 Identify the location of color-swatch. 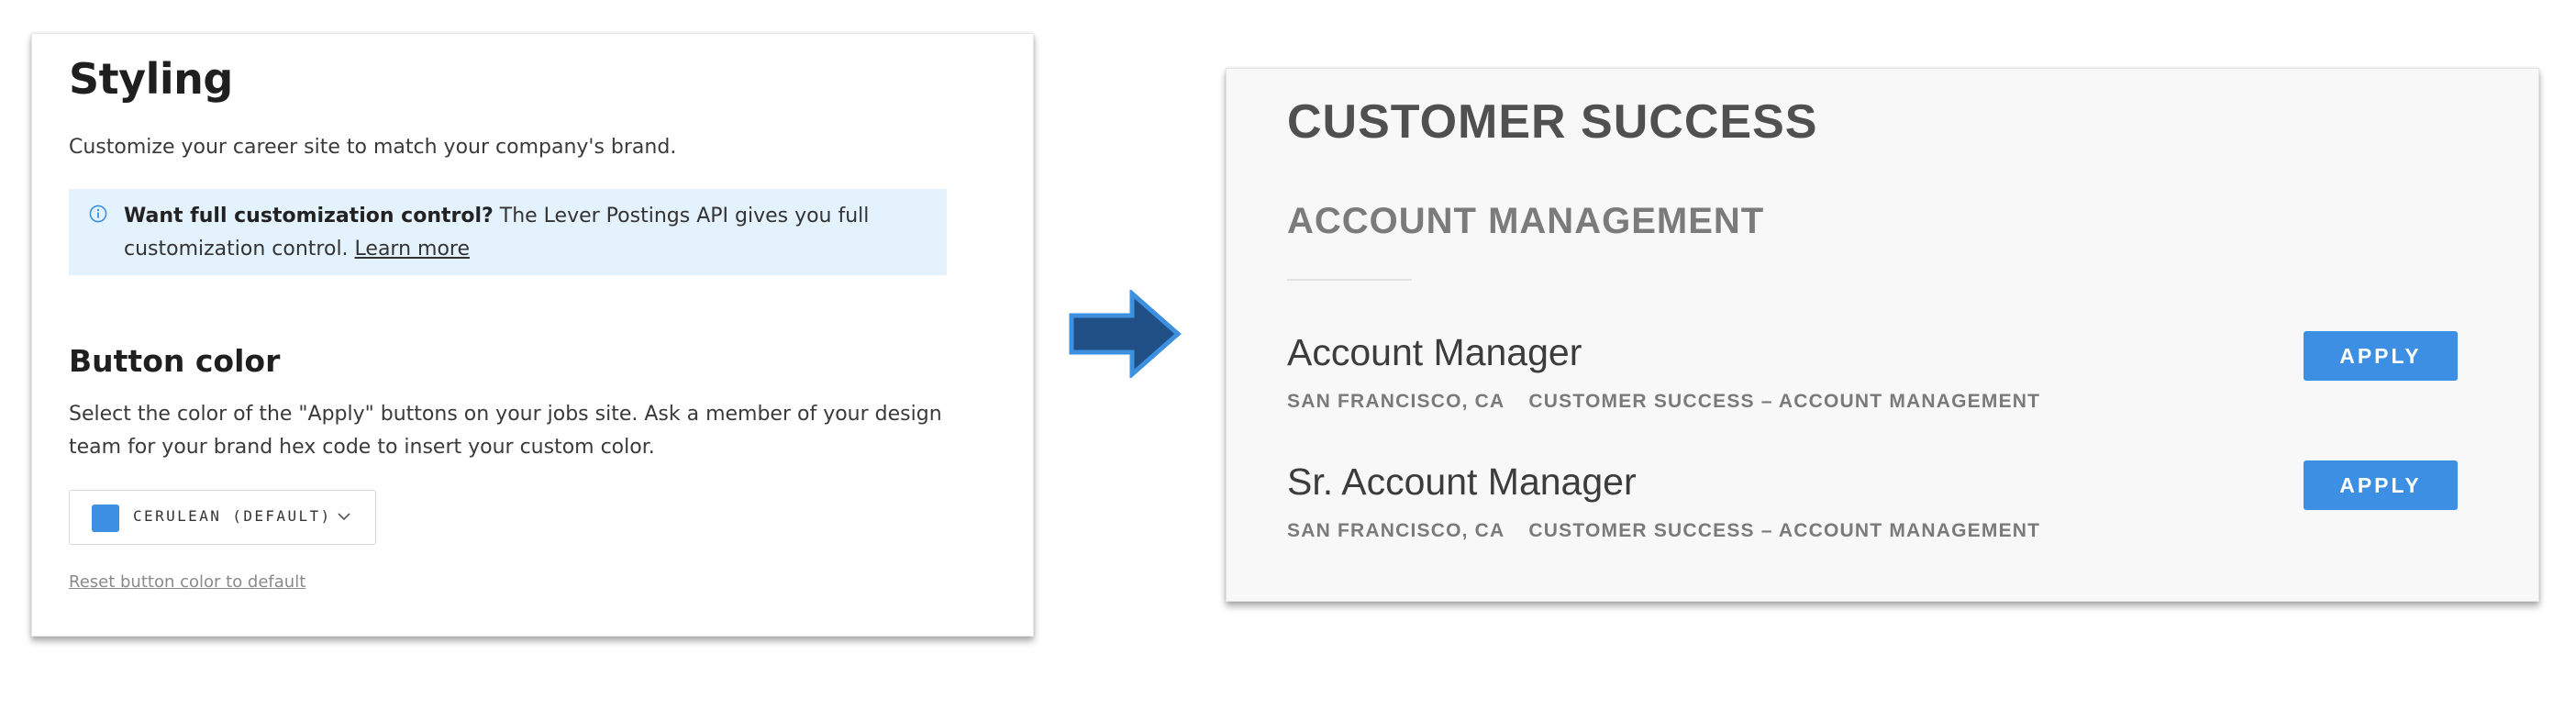
(105, 518).